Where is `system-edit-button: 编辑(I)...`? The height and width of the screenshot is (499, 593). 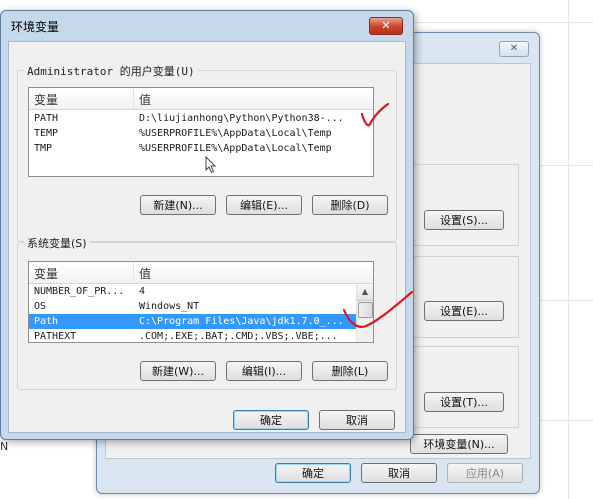 system-edit-button: 编辑(I)... is located at coordinates (264, 371).